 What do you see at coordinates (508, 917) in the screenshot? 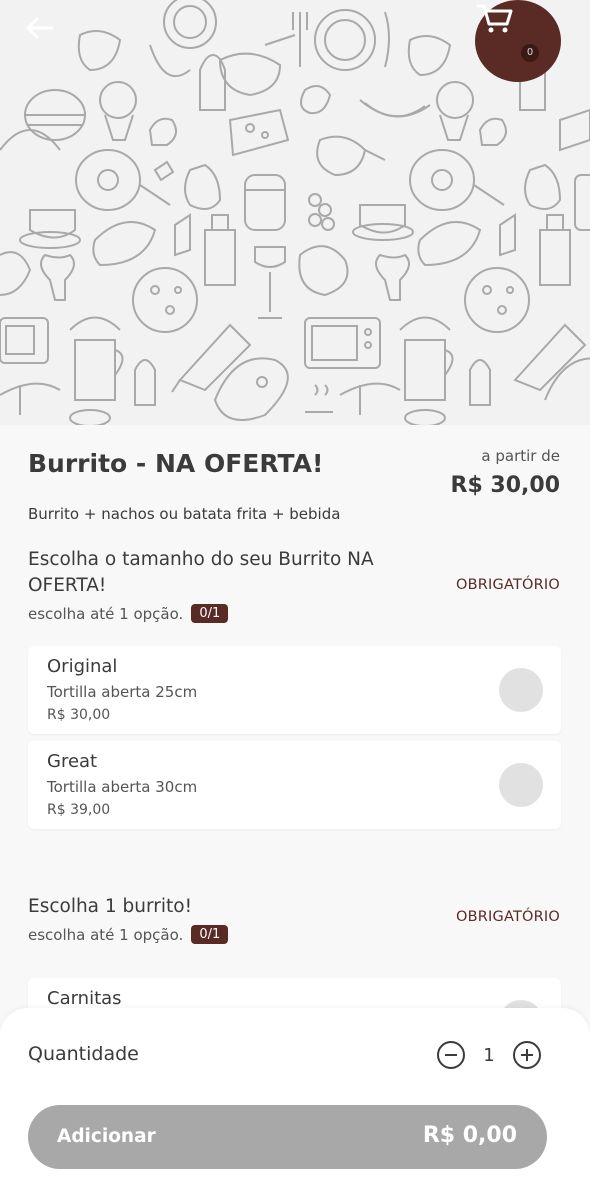
I see `group-burrito-required-label: OBRIGATÓRIO` at bounding box center [508, 917].